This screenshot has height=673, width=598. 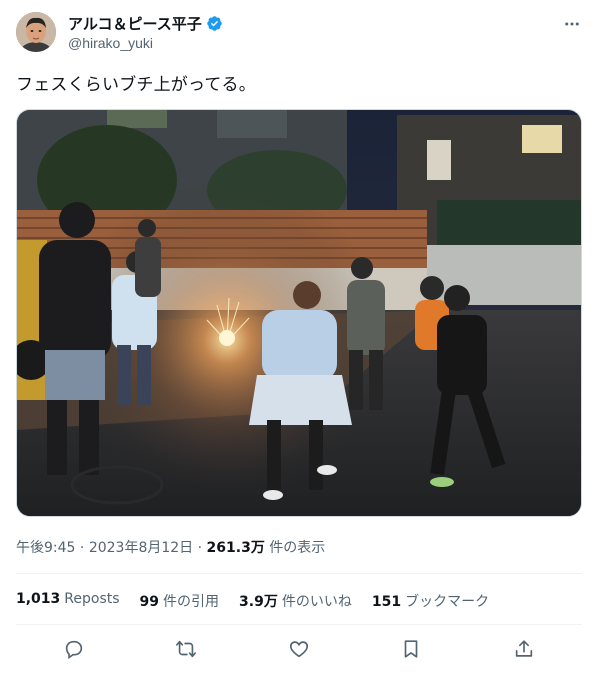 What do you see at coordinates (386, 602) in the screenshot?
I see `bookmarks-count: 151` at bounding box center [386, 602].